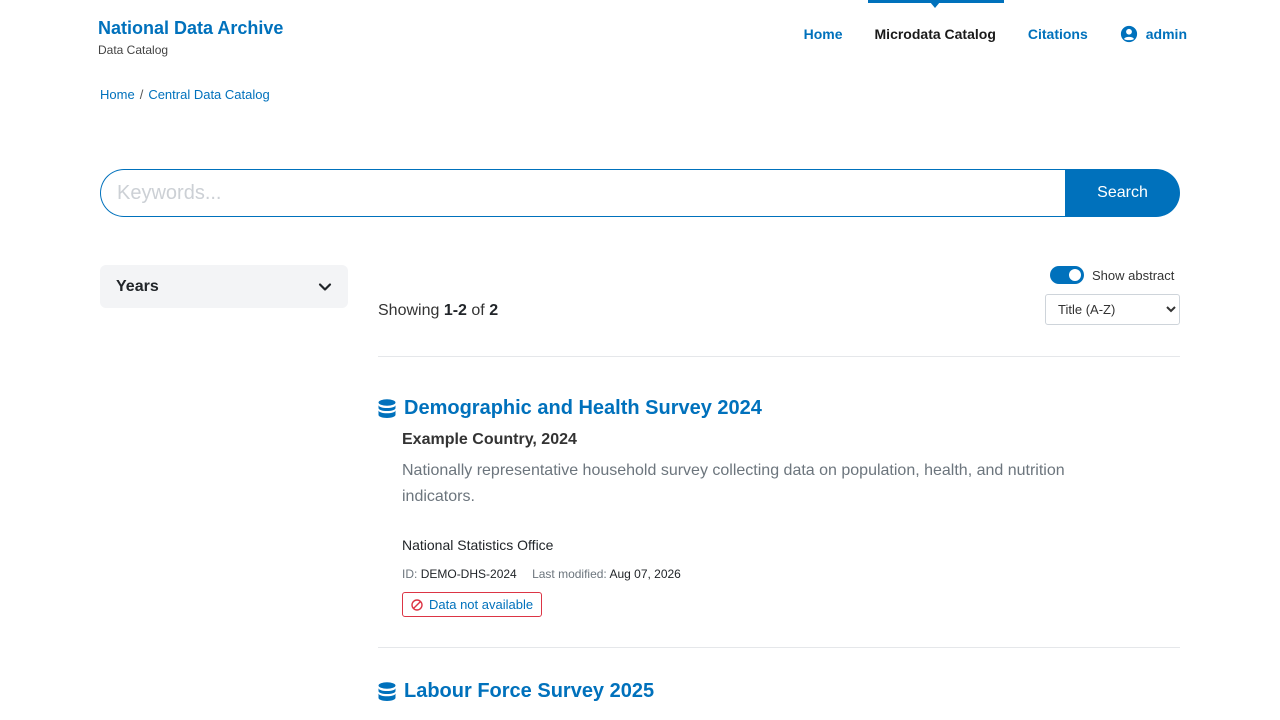  I want to click on showing-prefix: Showing, so click(409, 310).